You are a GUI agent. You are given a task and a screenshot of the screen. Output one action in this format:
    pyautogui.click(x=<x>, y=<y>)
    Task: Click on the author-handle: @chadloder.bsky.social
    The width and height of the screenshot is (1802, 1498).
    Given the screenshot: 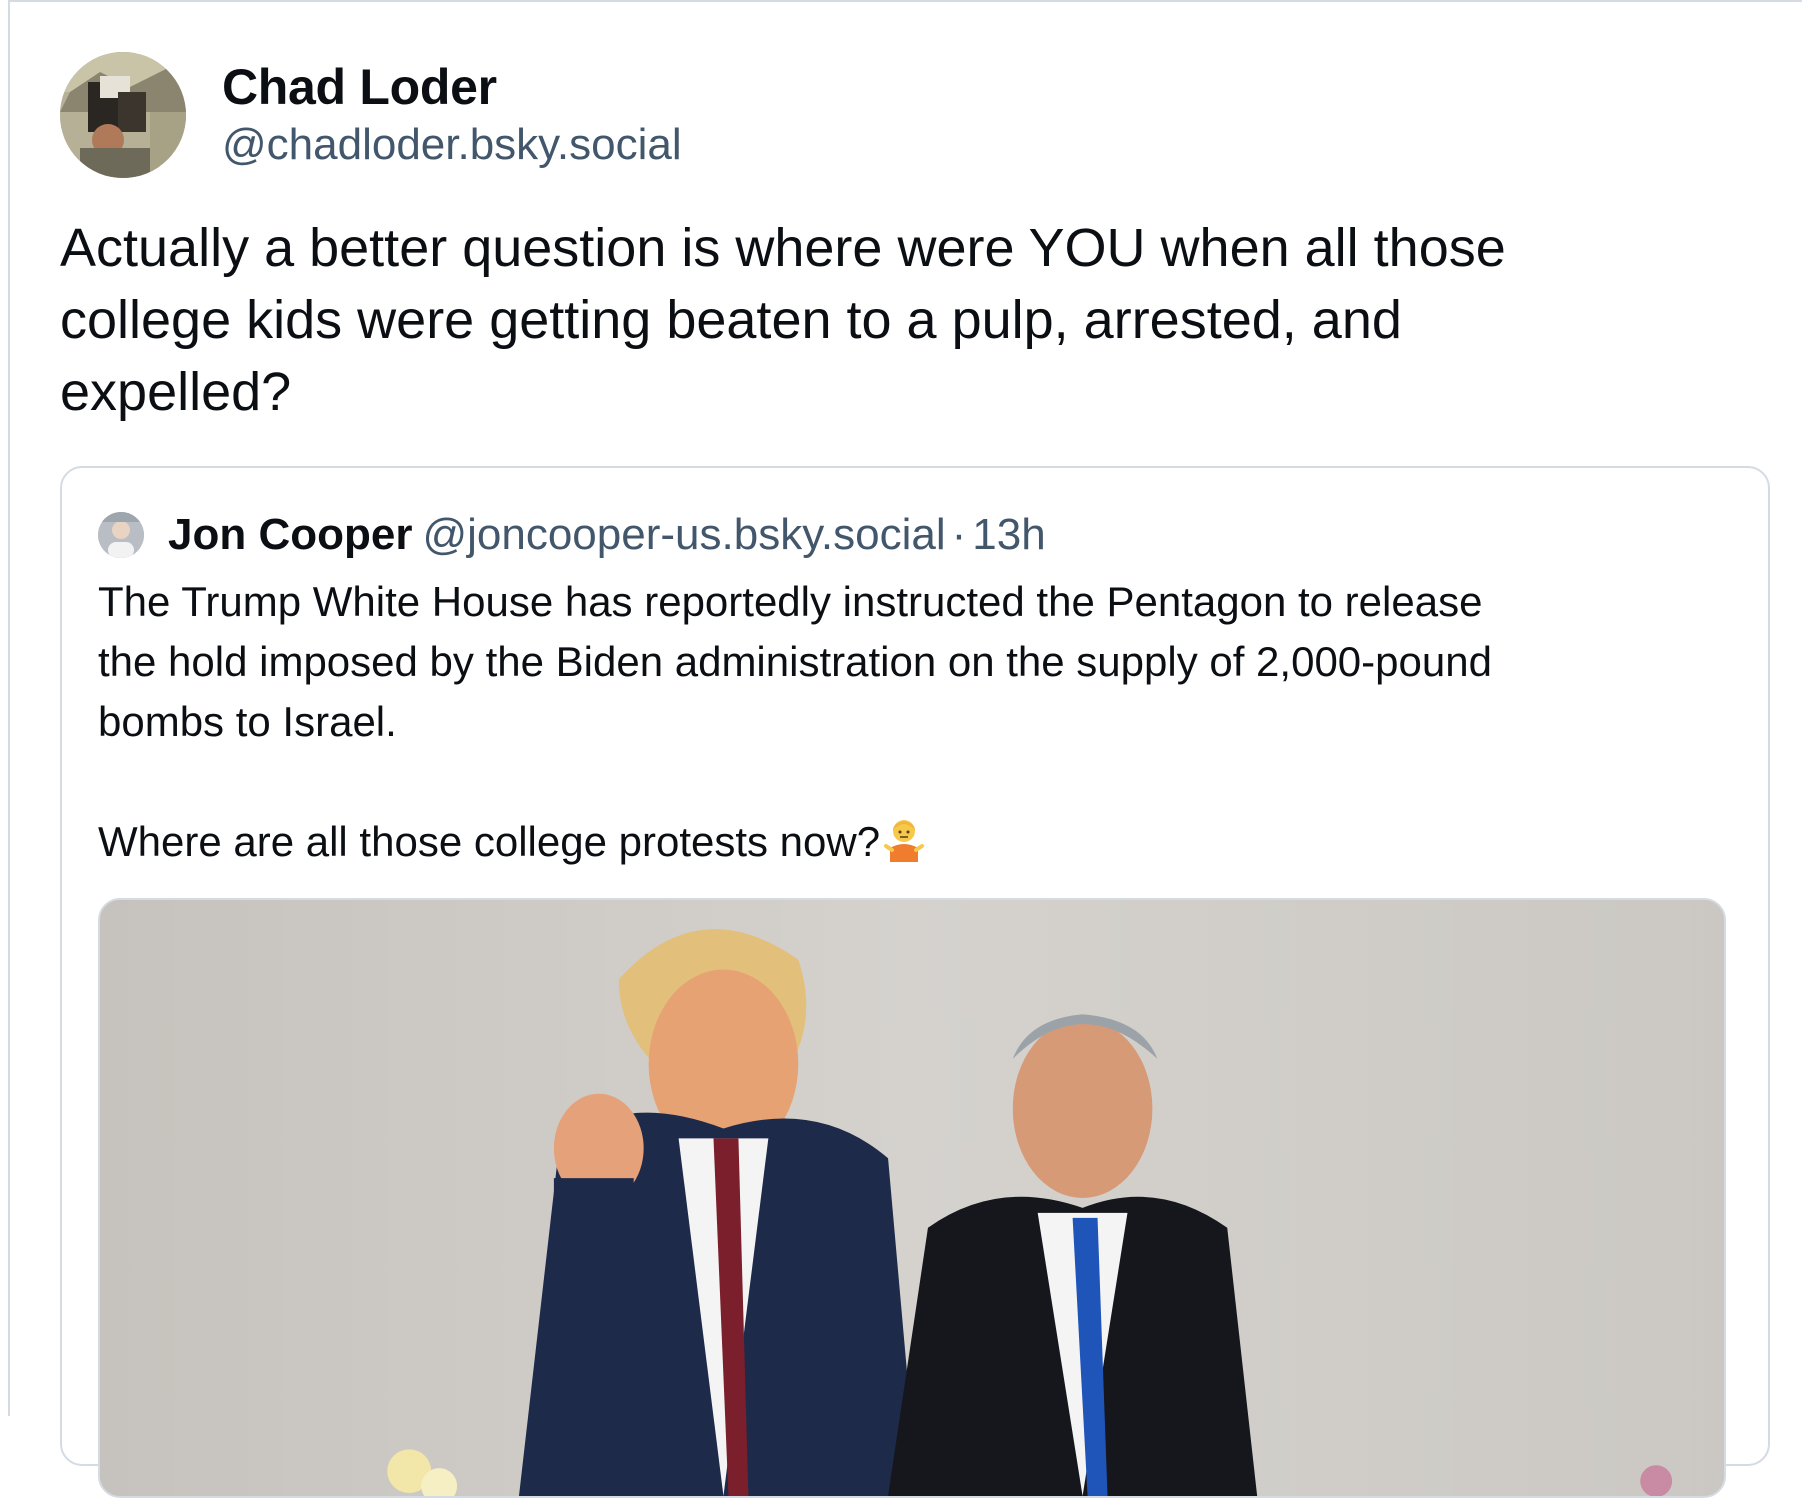 What is the action you would take?
    pyautogui.click(x=452, y=145)
    